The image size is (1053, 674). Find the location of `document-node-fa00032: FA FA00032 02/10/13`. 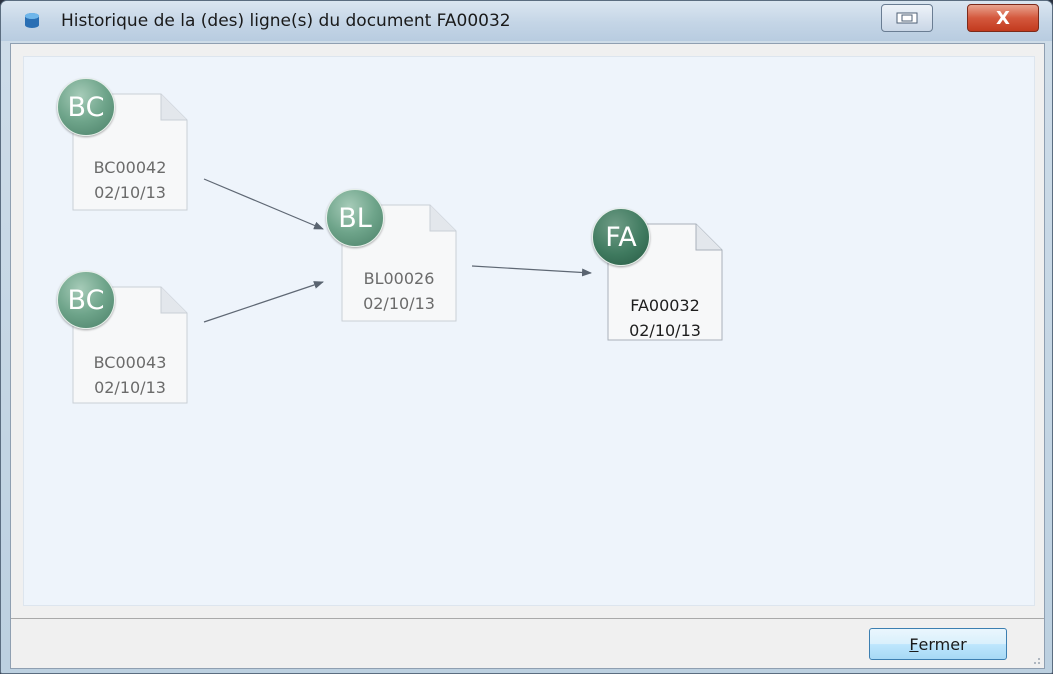

document-node-fa00032: FA FA00032 02/10/13 is located at coordinates (658, 275).